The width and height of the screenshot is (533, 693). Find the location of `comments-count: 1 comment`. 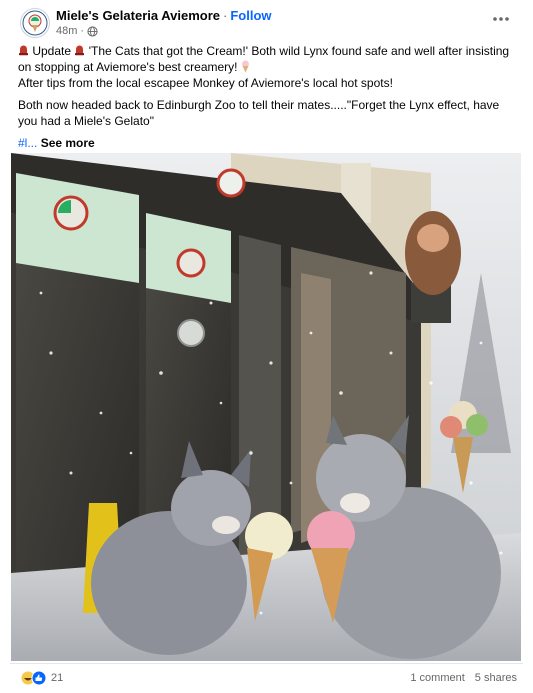

comments-count: 1 comment is located at coordinates (437, 678).